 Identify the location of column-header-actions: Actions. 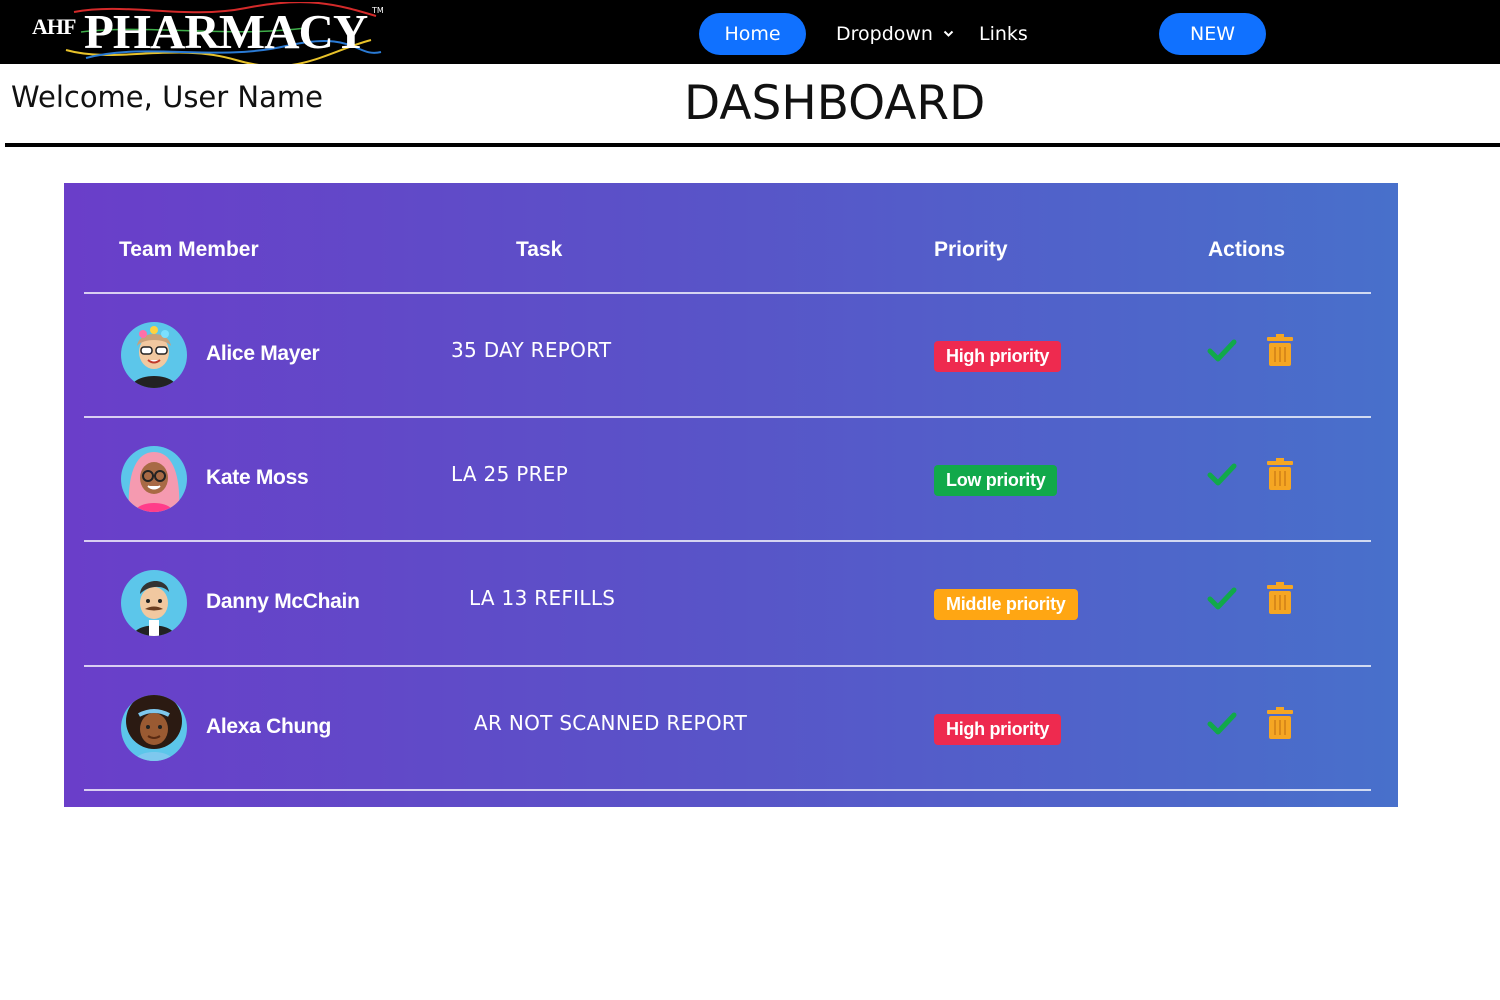
(1247, 249).